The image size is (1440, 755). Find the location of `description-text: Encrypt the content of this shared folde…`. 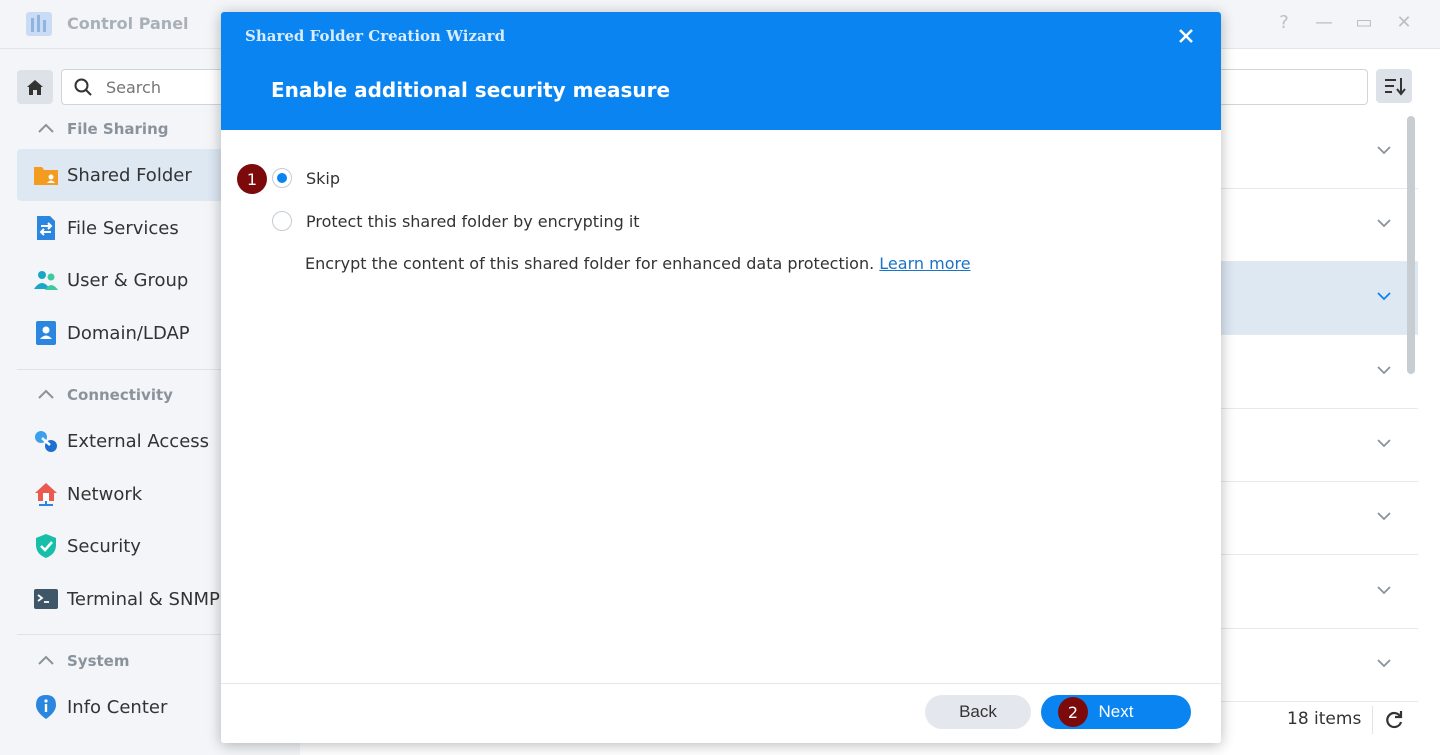

description-text: Encrypt the content of this shared folde… is located at coordinates (590, 263).